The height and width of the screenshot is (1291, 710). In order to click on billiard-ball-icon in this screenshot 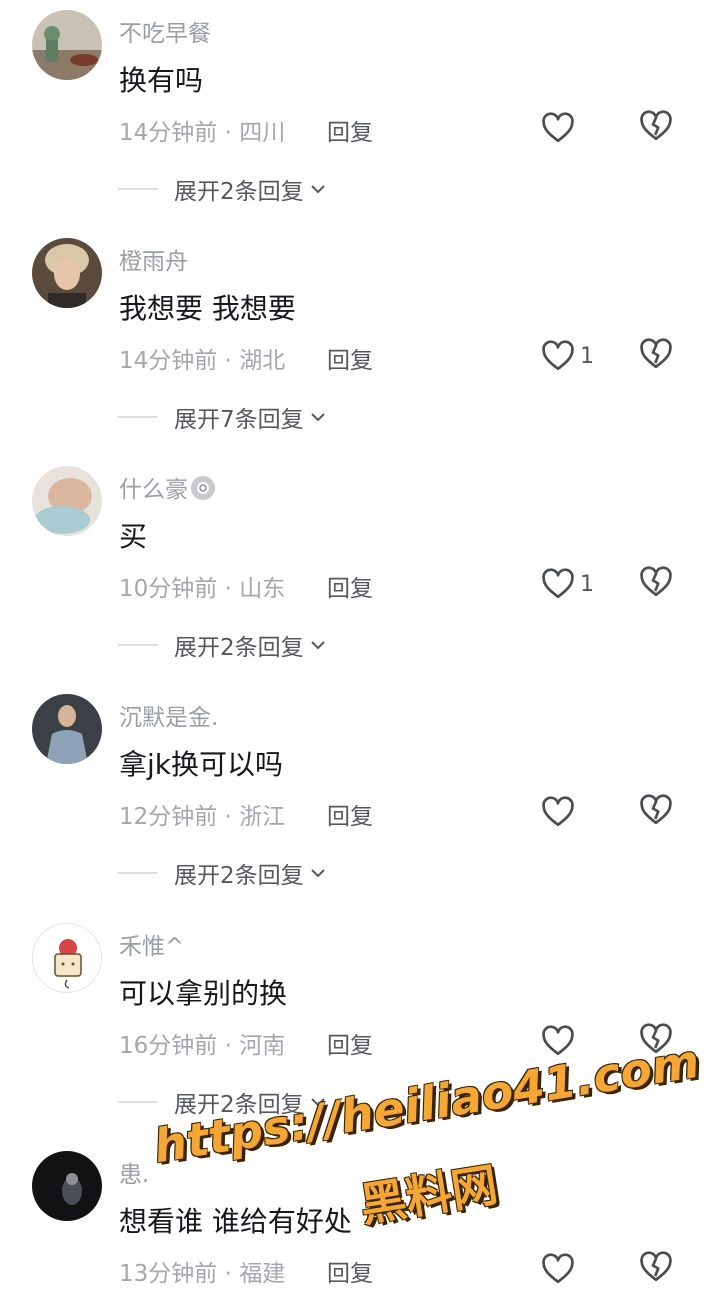, I will do `click(203, 488)`.